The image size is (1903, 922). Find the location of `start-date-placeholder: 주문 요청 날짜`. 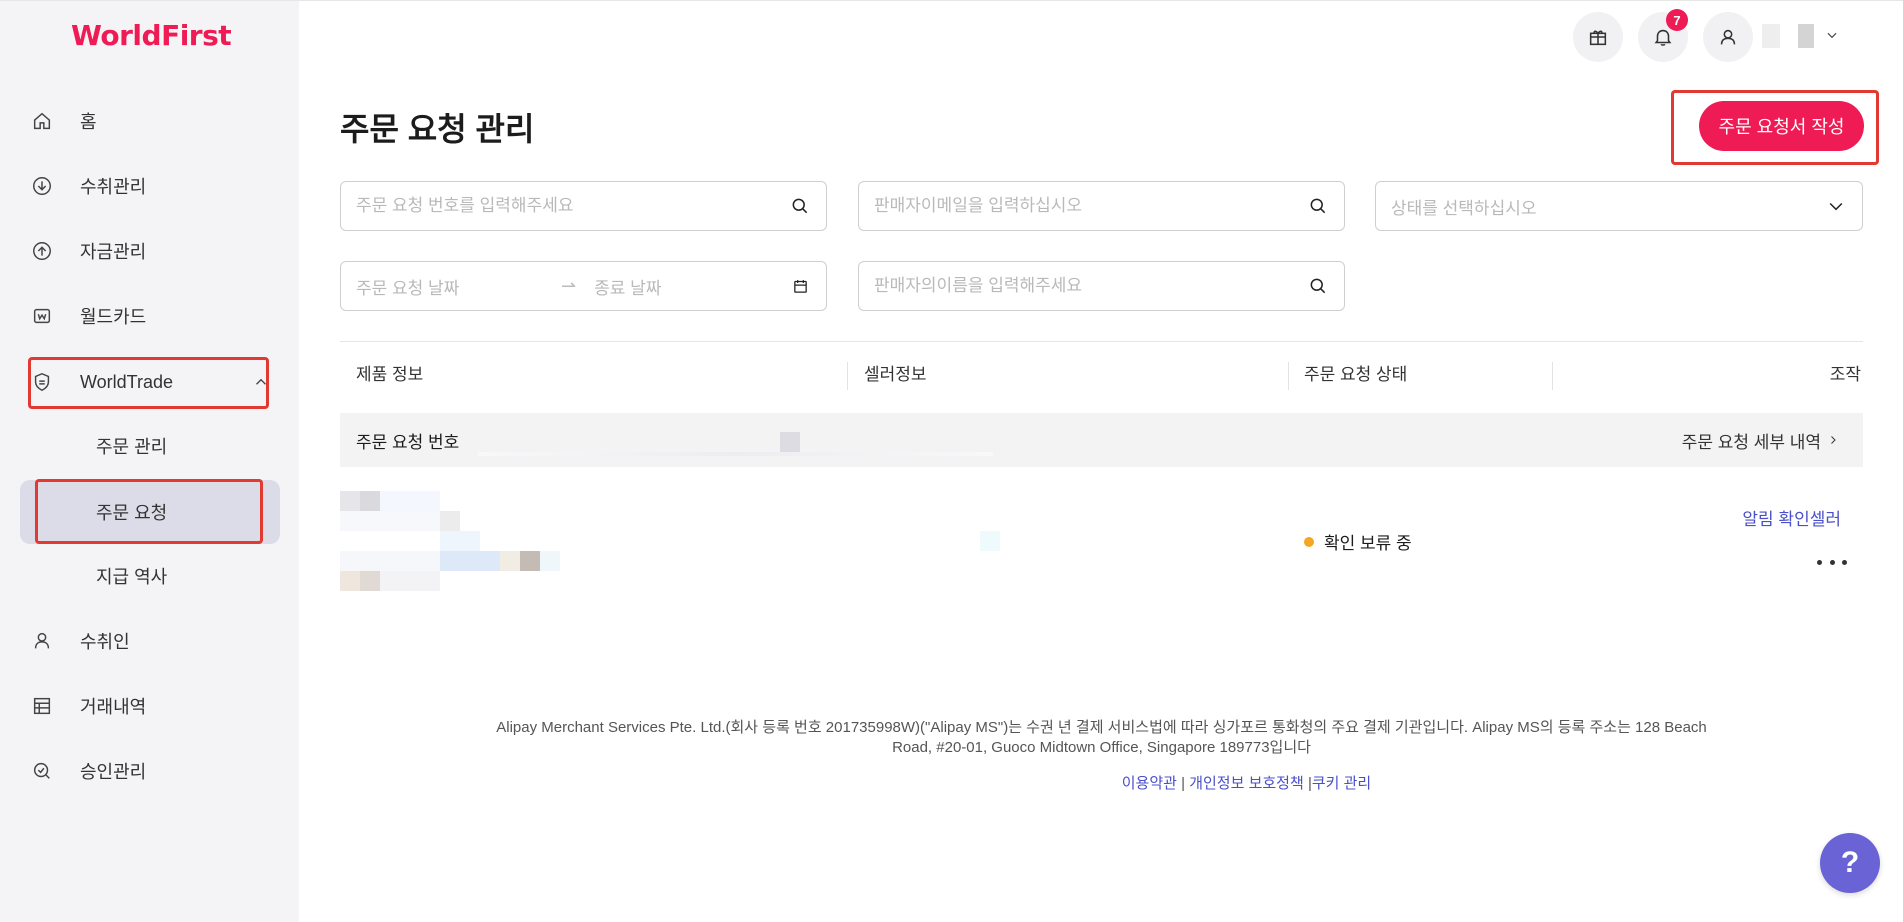

start-date-placeholder: 주문 요청 날짜 is located at coordinates (408, 288).